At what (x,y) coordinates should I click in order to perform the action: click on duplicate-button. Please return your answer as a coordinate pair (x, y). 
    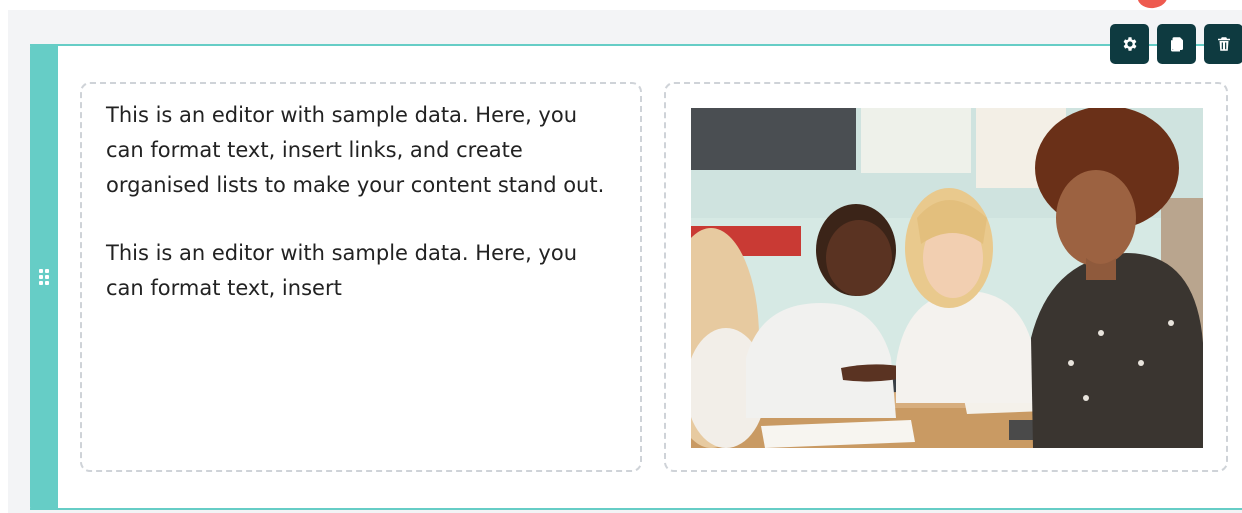
    Looking at the image, I should click on (1176, 44).